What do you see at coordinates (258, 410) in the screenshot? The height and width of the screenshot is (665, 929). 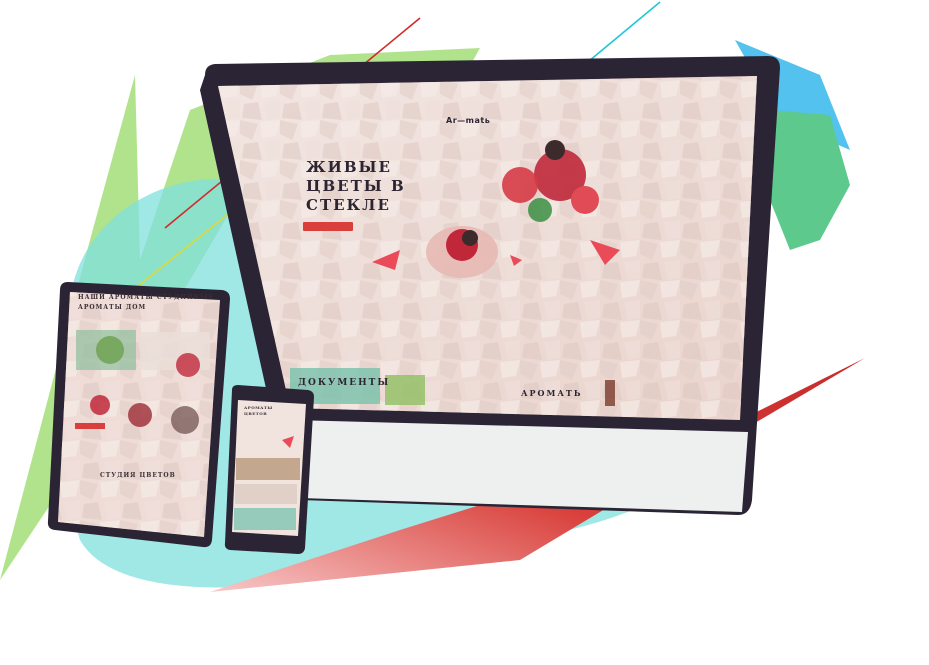 I see `phone-heading: АРОМАТЫ ЦВЕТОВ` at bounding box center [258, 410].